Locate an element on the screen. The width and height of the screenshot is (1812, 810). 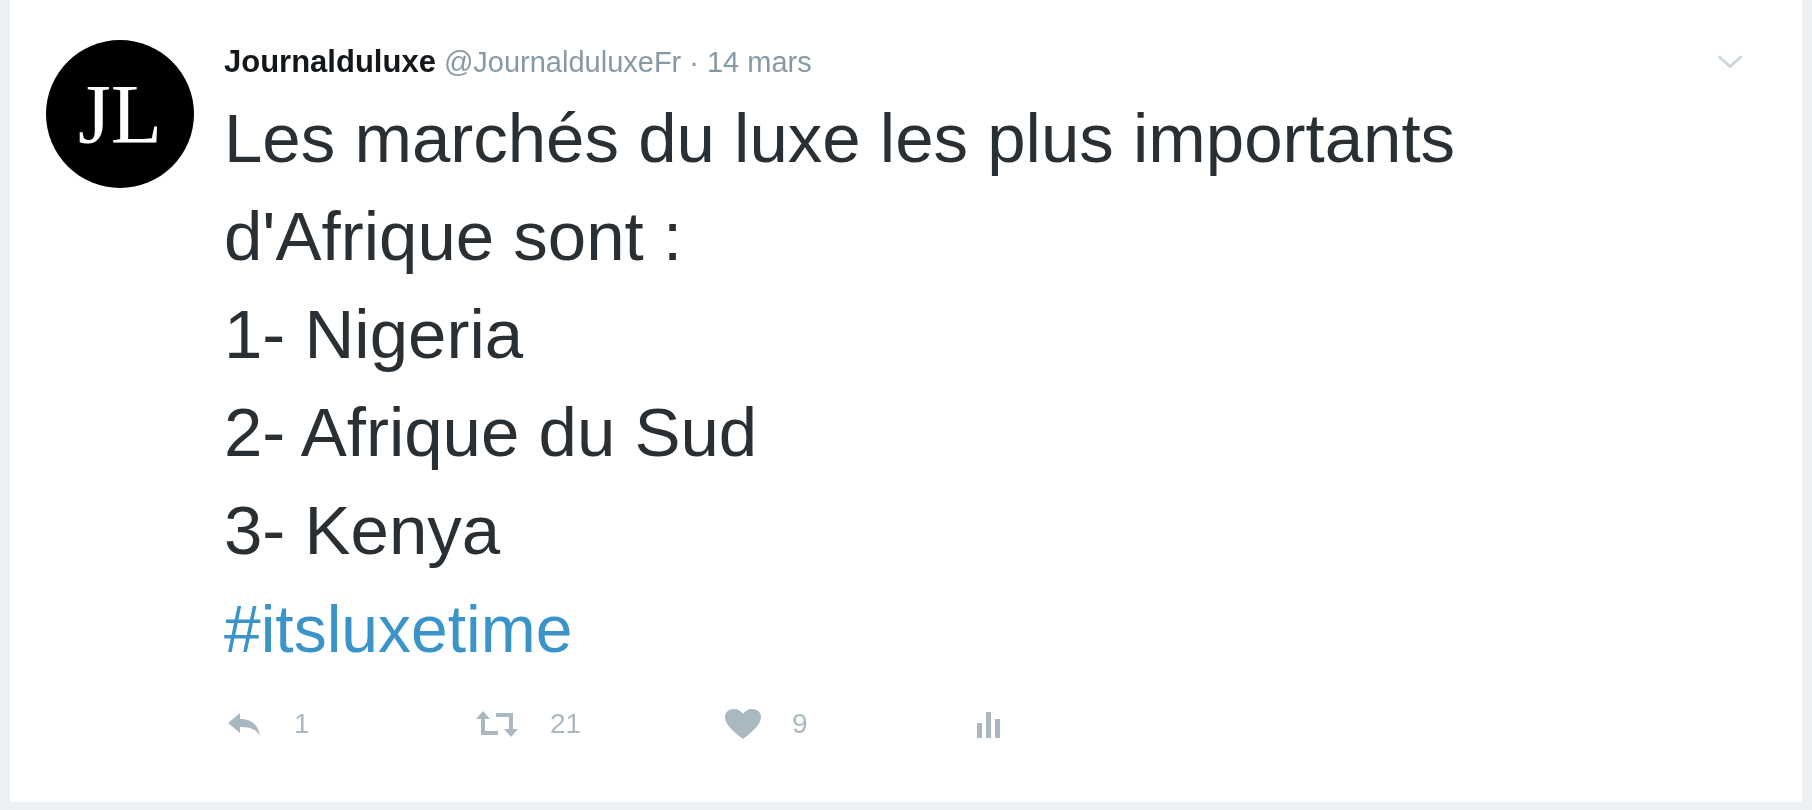
retweet-icon is located at coordinates (497, 724).